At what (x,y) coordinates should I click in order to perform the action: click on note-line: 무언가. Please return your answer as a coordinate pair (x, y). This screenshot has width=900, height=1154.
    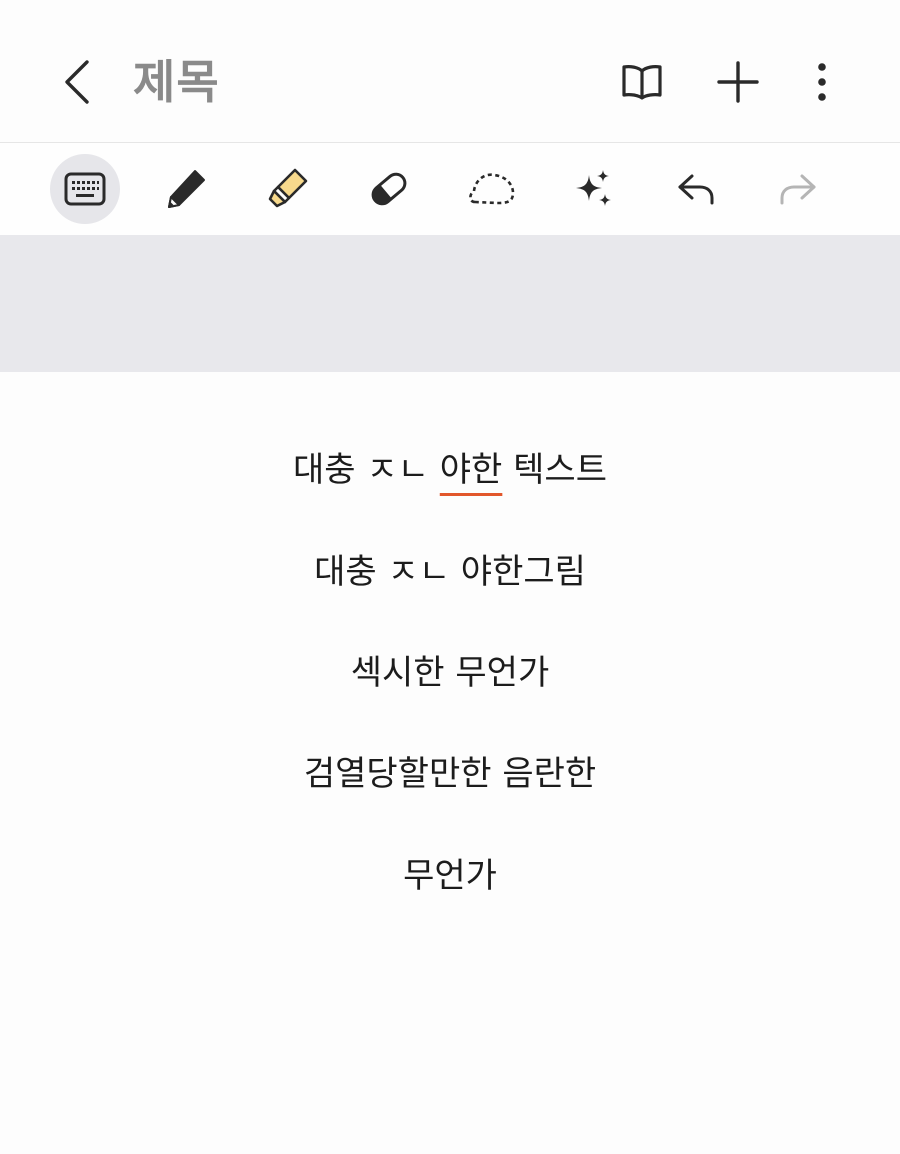
    Looking at the image, I should click on (450, 876).